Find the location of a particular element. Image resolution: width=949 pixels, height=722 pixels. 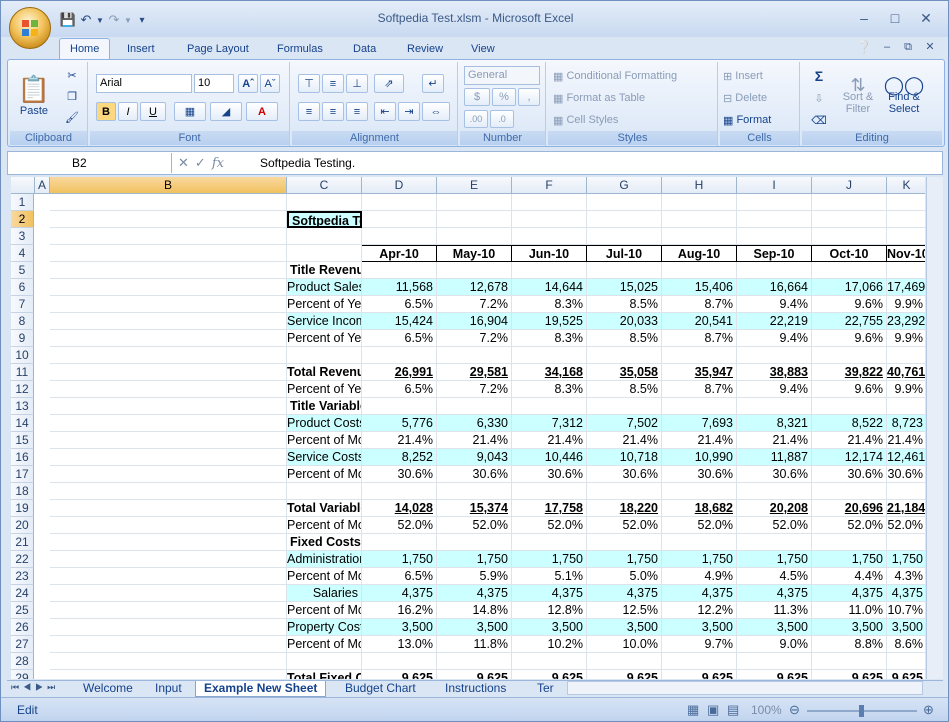

value-cell: 9,625 is located at coordinates (549, 674).